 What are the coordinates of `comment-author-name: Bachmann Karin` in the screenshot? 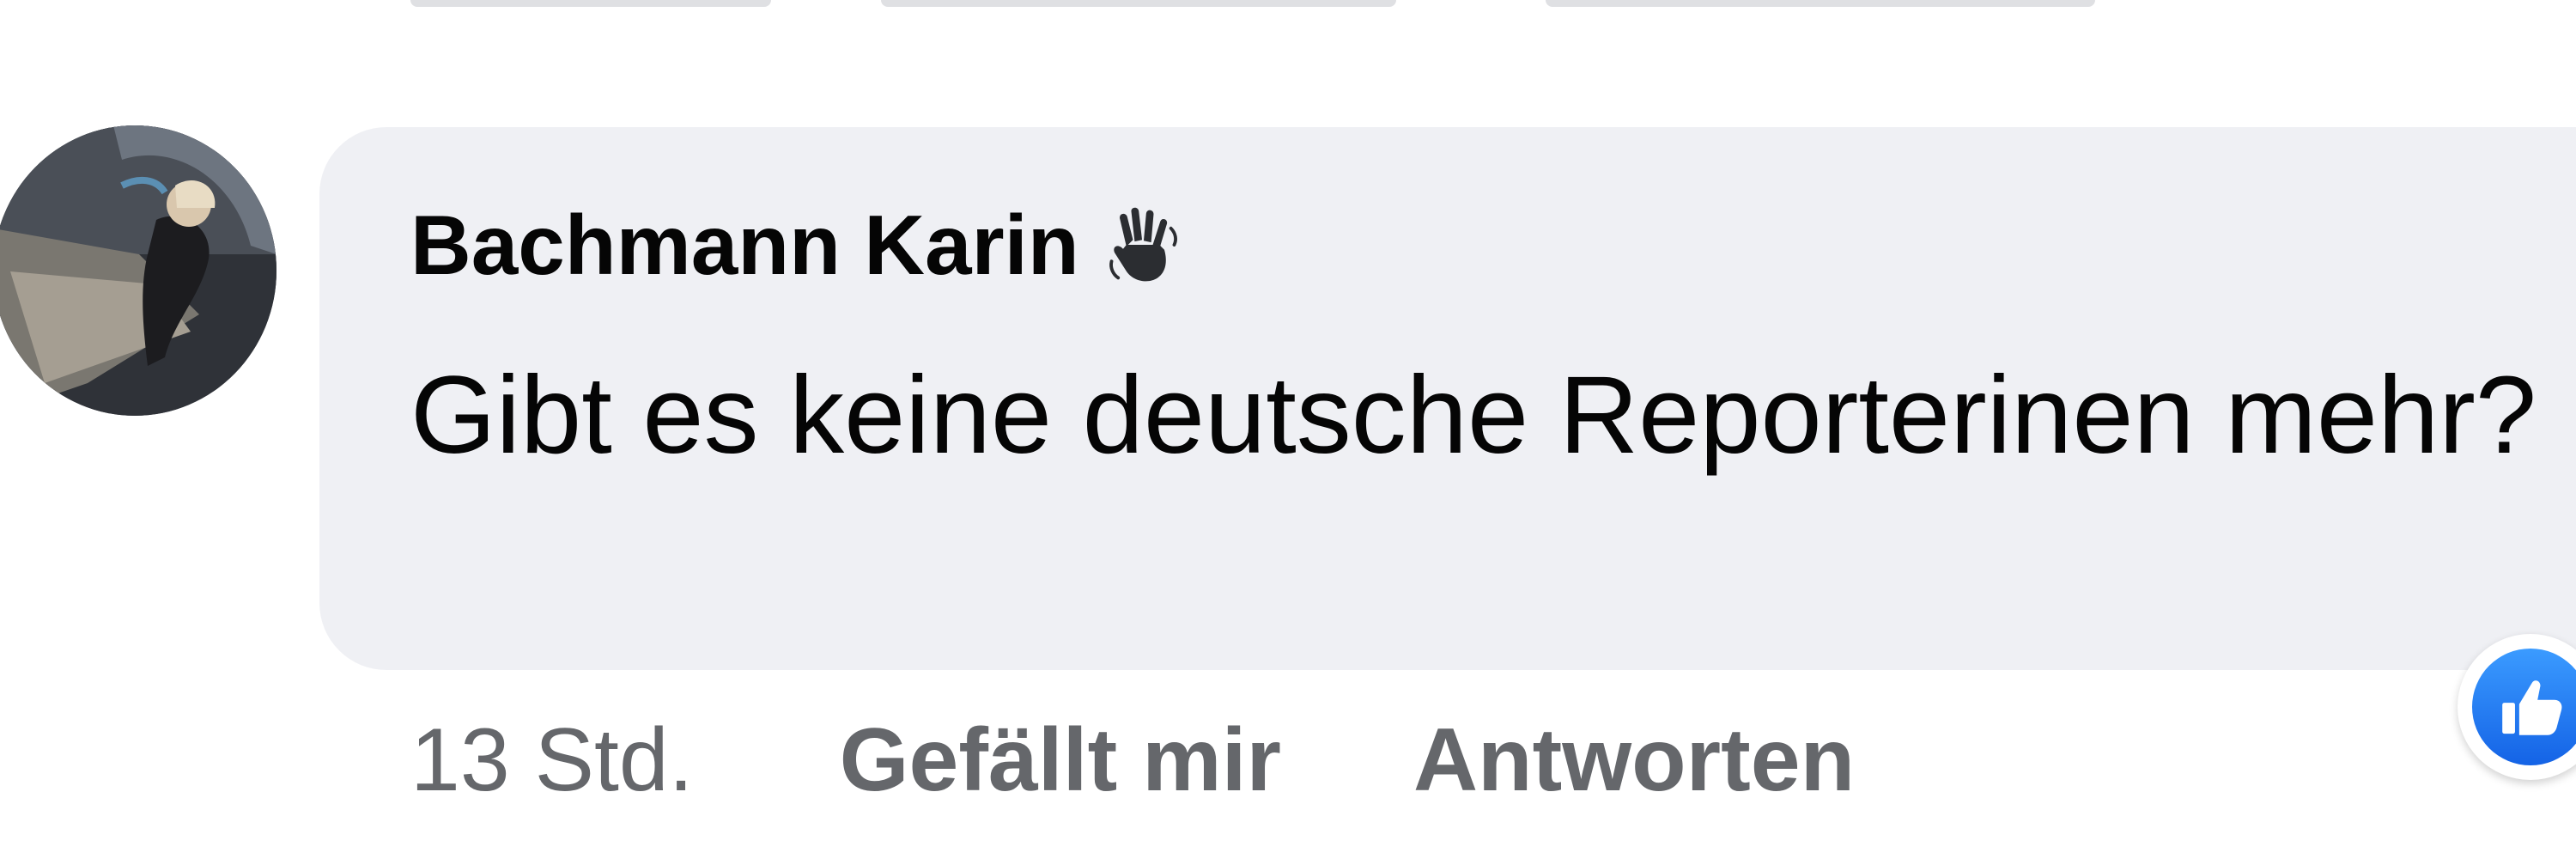 It's located at (744, 245).